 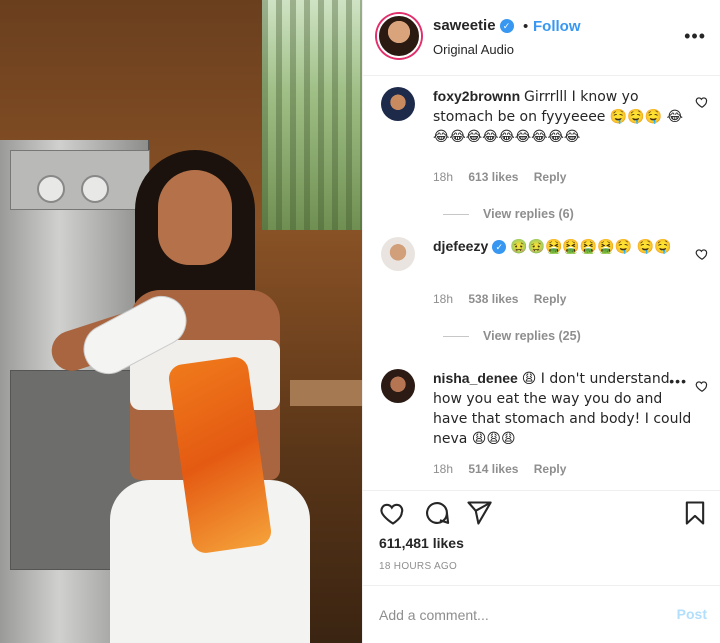 I want to click on post-timestamp: 18 HOURS AGO, so click(x=418, y=566).